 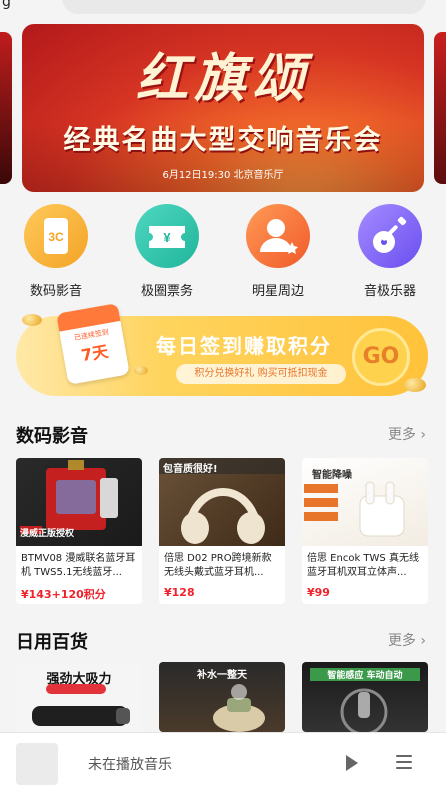 I want to click on player-status: 未在播放音乐, so click(x=130, y=765).